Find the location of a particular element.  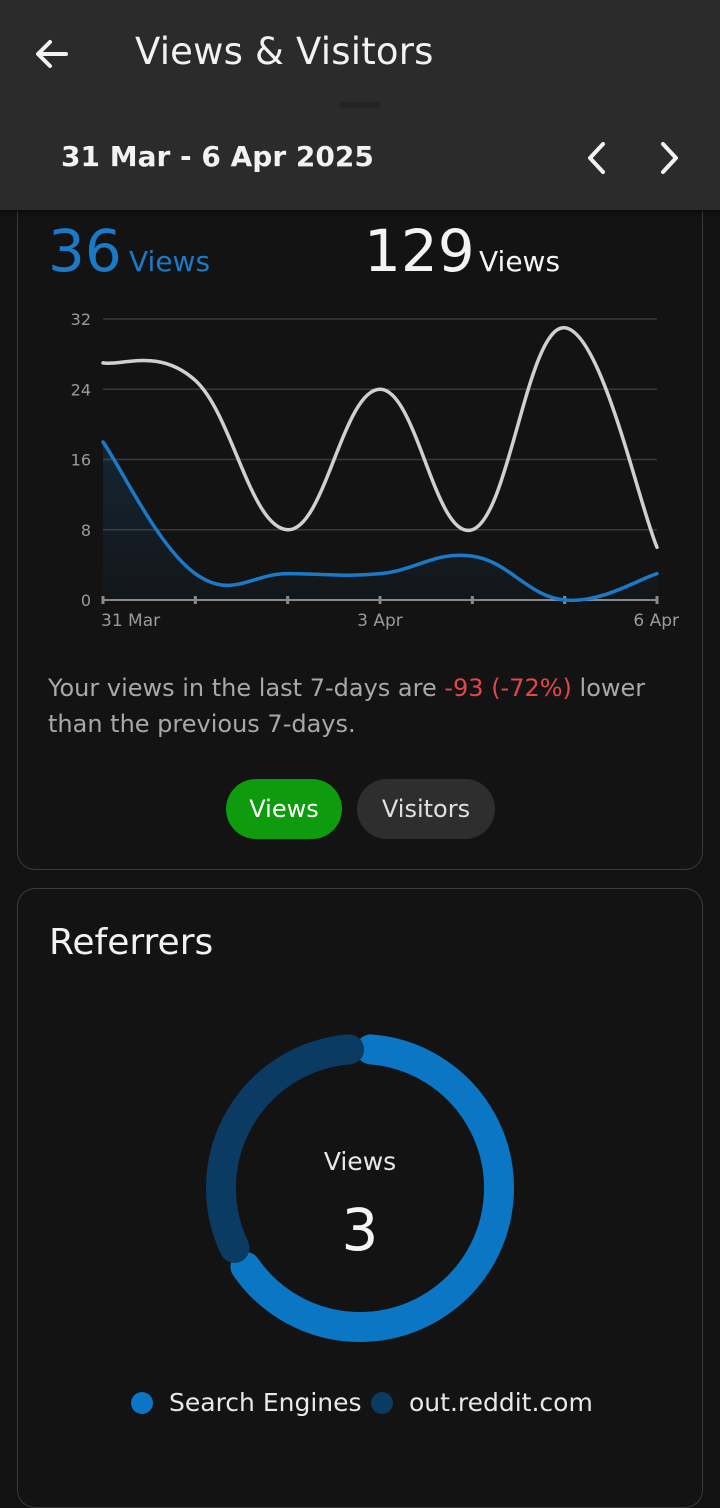

summary-delta: -93 (-72%) is located at coordinates (508, 688).